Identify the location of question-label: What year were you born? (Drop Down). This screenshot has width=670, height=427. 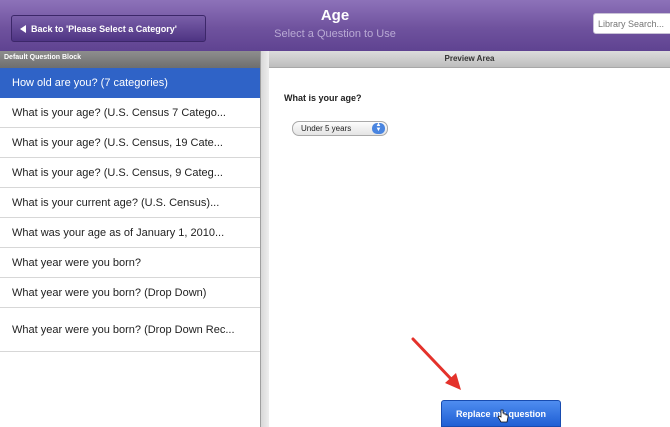
(109, 292).